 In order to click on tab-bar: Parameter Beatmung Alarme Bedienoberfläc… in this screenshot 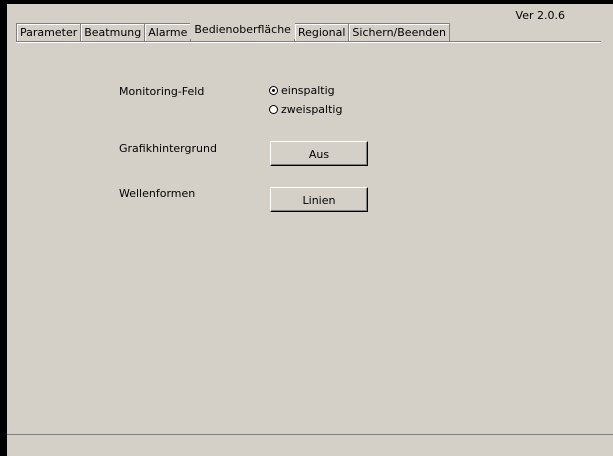, I will do `click(233, 30)`.